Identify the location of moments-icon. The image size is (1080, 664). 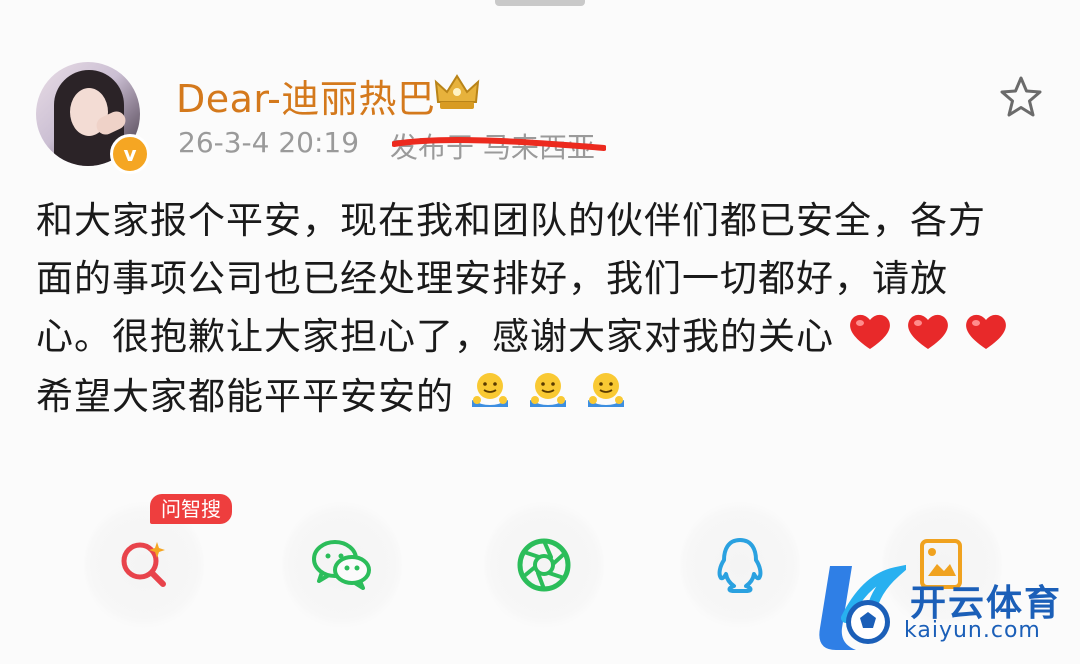
(544, 565).